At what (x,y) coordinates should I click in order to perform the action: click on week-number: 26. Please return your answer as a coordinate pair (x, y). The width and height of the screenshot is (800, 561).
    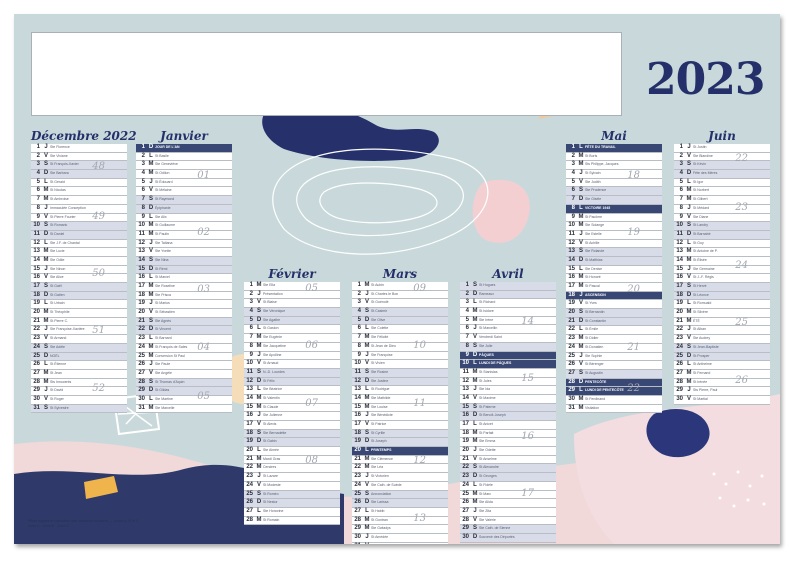
    Looking at the image, I should click on (741, 380).